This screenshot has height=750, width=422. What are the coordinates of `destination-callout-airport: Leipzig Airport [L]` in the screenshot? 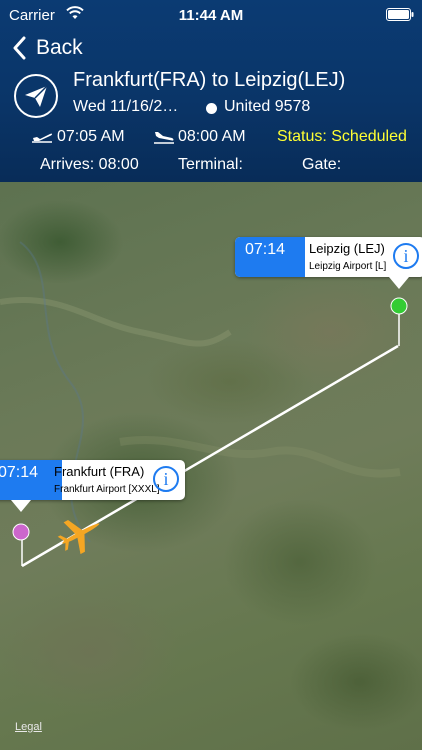 It's located at (348, 266).